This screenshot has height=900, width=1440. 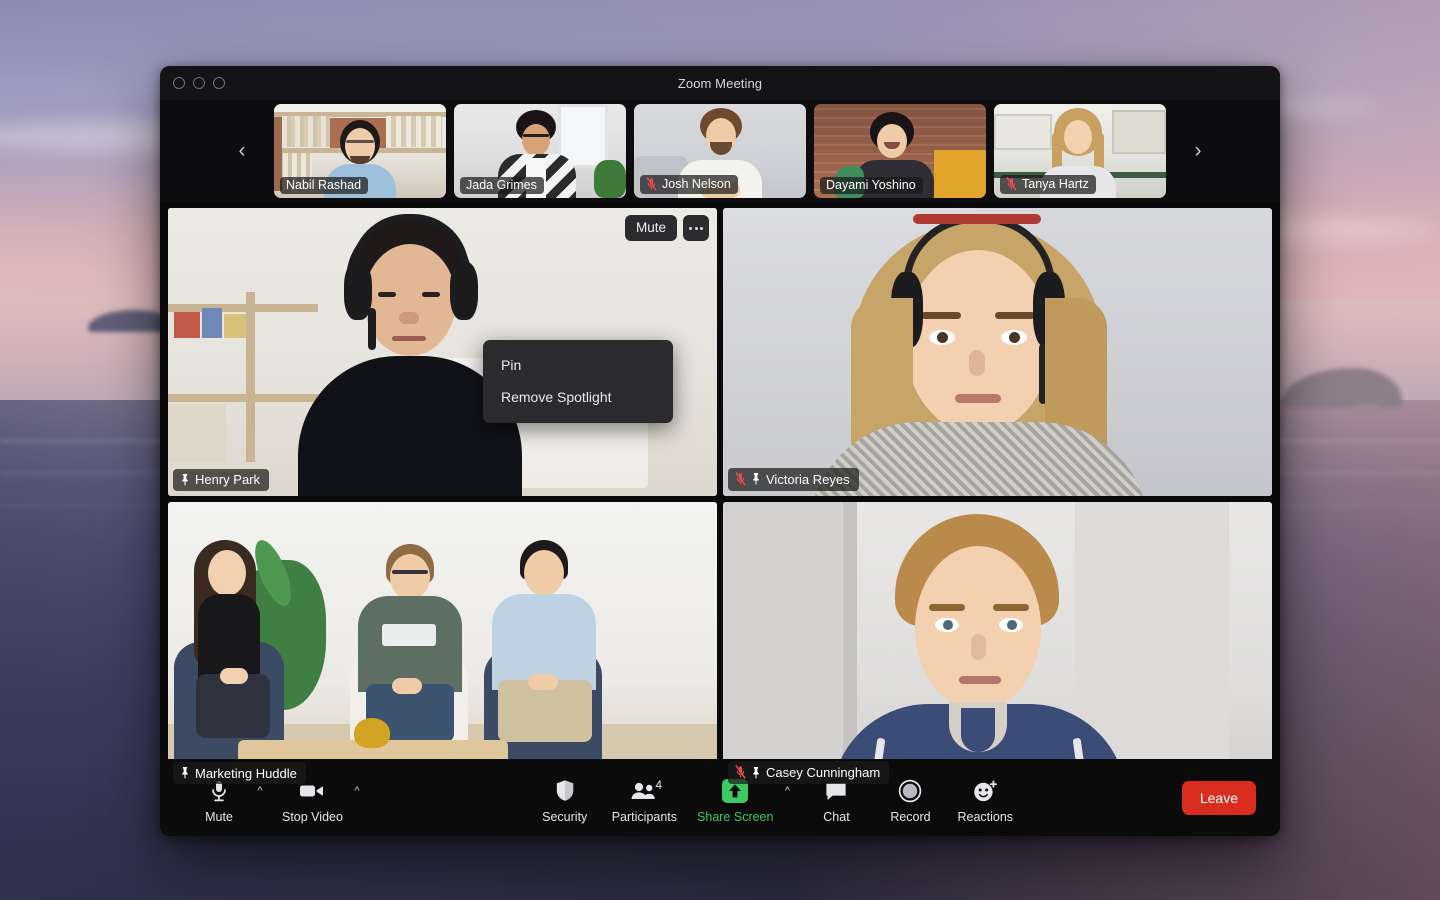 What do you see at coordinates (910, 816) in the screenshot?
I see `record-button-label: Record` at bounding box center [910, 816].